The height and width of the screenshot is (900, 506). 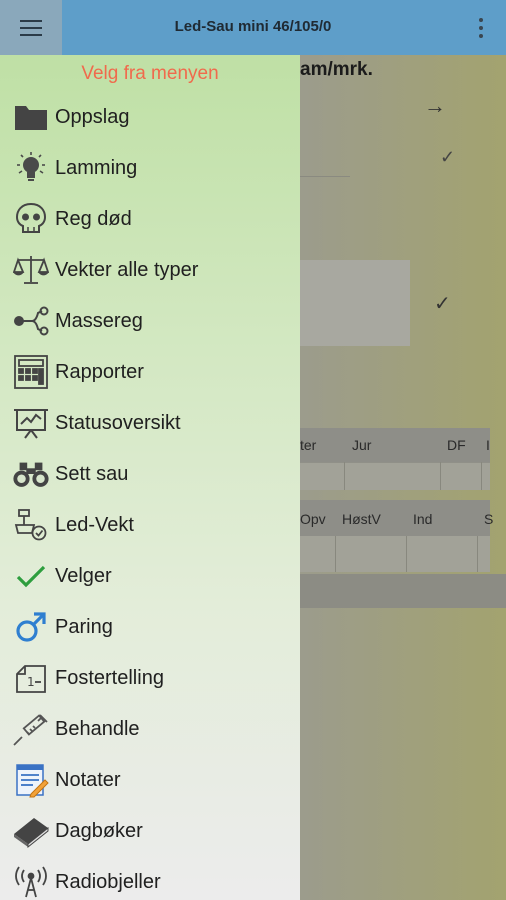 I want to click on menu-item-label: Vekter alle typer, so click(x=127, y=269).